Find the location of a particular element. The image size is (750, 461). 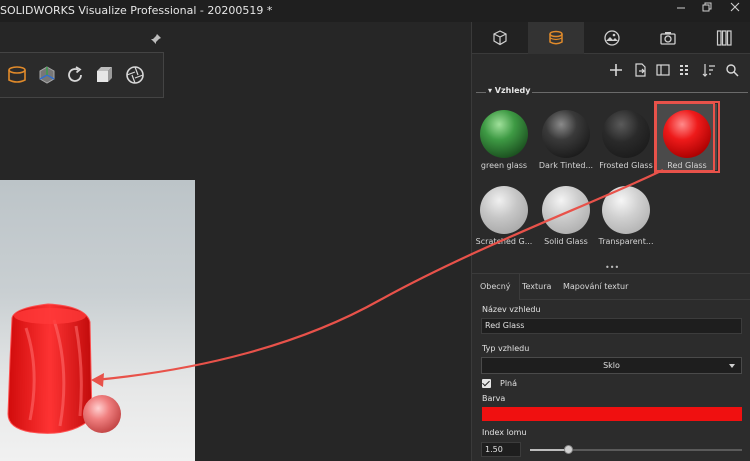

tab-models is located at coordinates (500, 38).